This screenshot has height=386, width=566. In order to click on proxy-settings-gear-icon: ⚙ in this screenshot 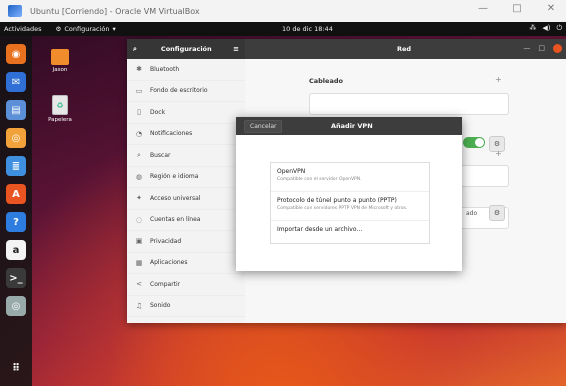, I will do `click(497, 213)`.